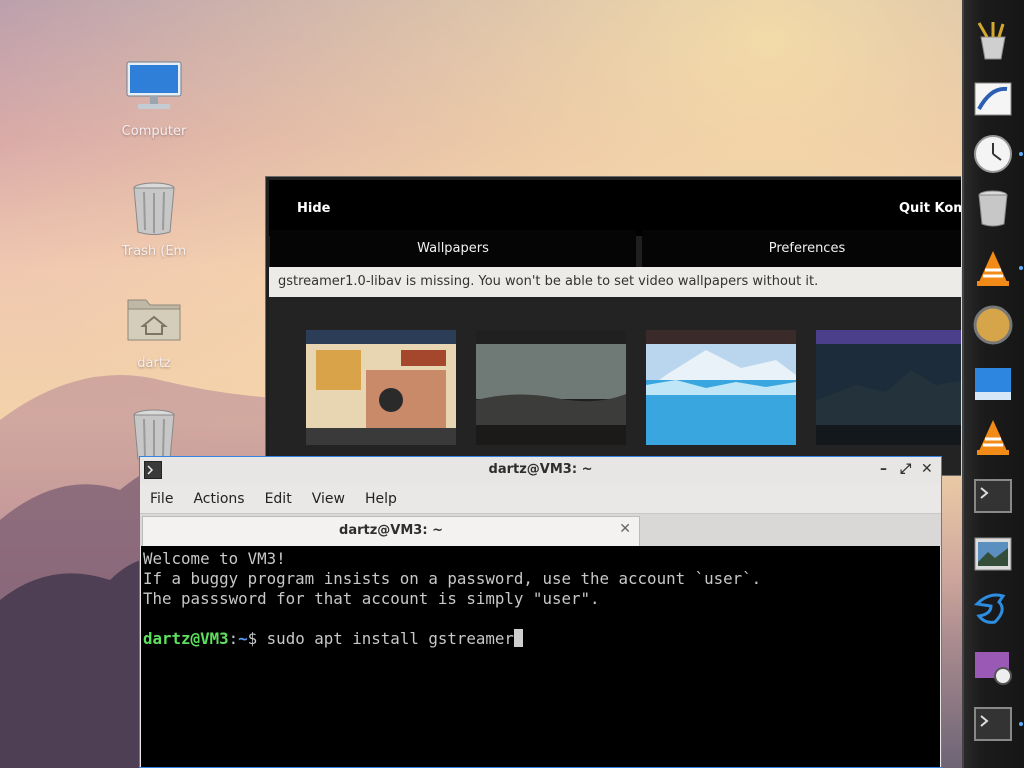  Describe the element at coordinates (381, 499) in the screenshot. I see `menu-help: Help` at that location.